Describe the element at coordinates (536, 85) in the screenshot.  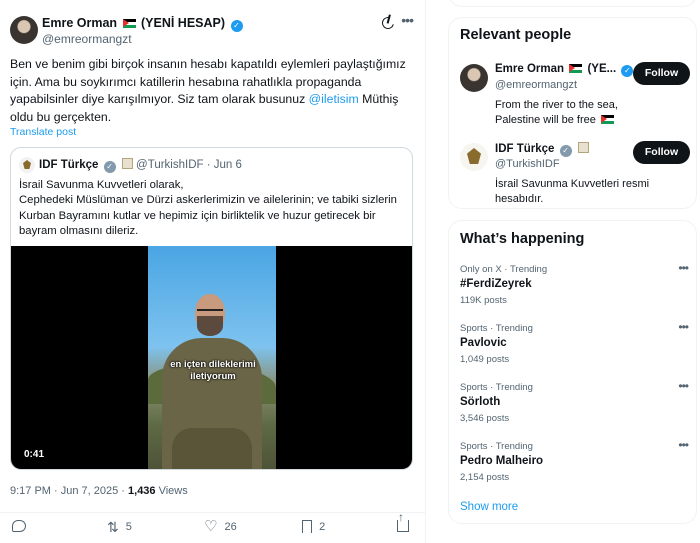
I see `person-handle: @emreormangzt` at that location.